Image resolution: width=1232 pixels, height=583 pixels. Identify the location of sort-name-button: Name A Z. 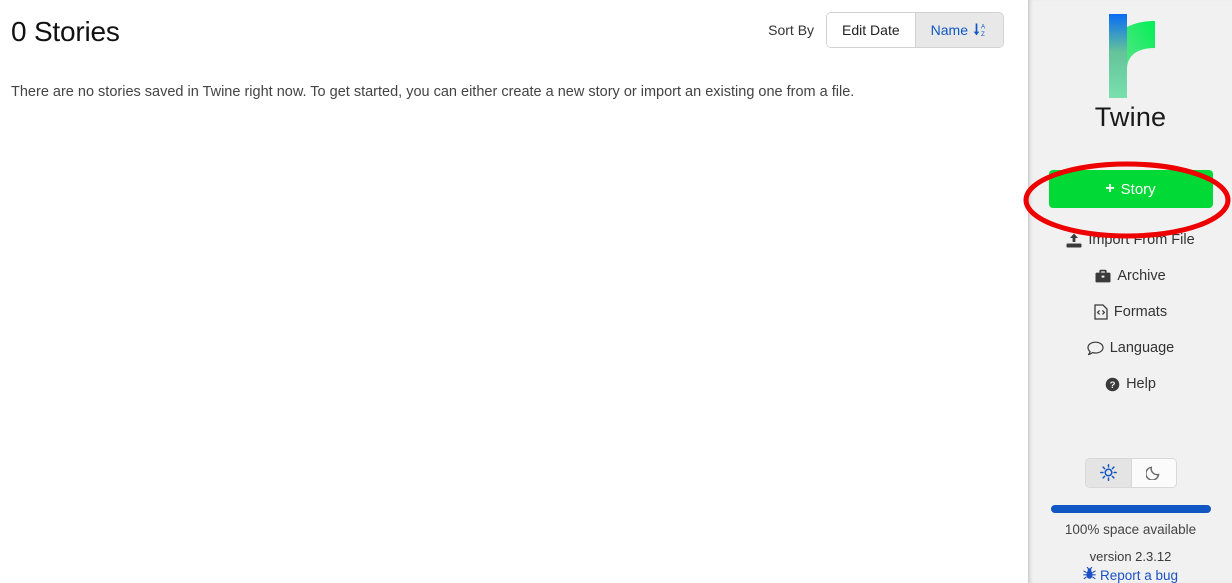
(958, 30).